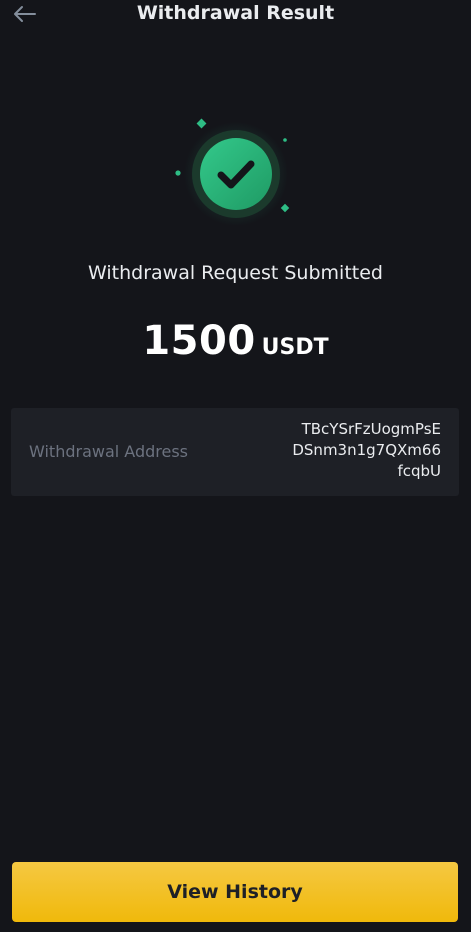 This screenshot has width=471, height=932. I want to click on view-history-button: View History, so click(235, 892).